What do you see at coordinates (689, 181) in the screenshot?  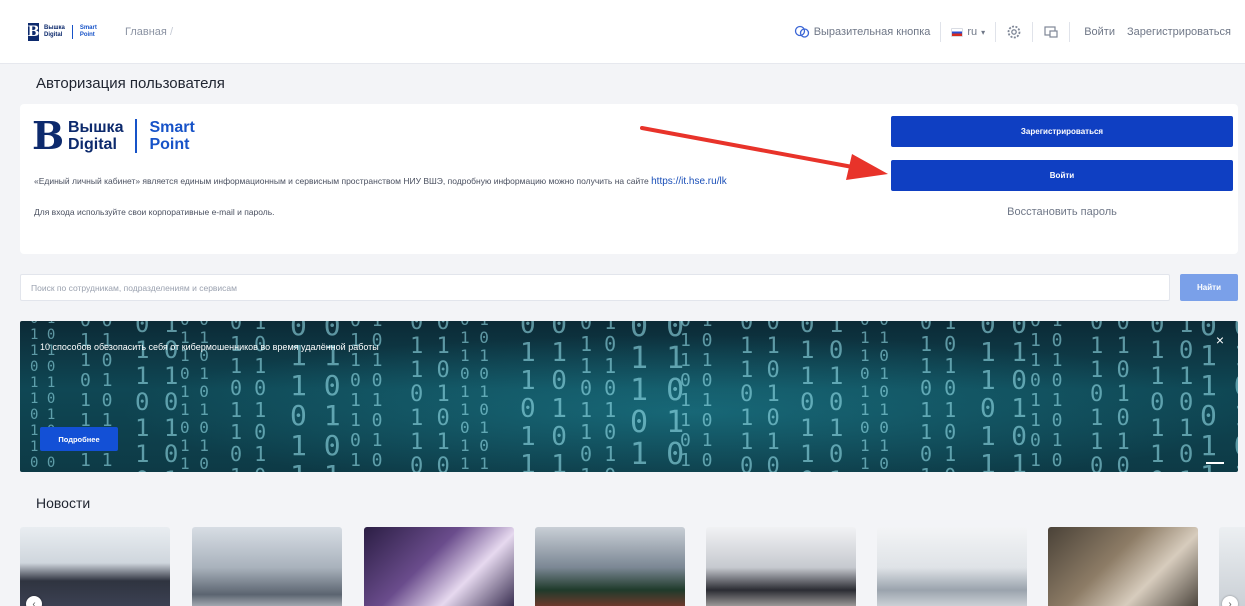 I see `auth-description-link: https://it.hse.ru/lk` at bounding box center [689, 181].